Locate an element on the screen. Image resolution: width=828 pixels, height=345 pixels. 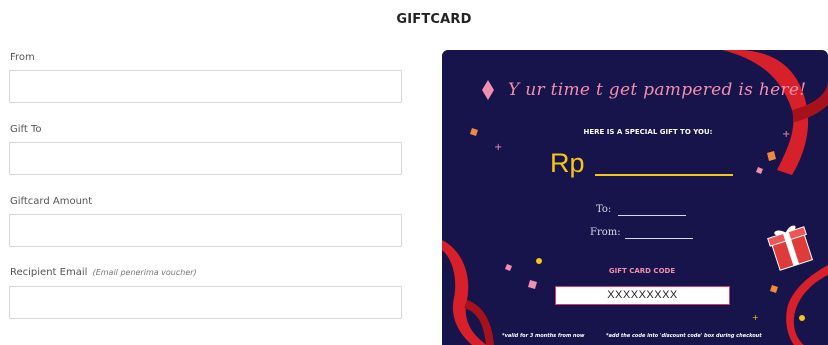
confetti-pink-sq is located at coordinates (532, 284).